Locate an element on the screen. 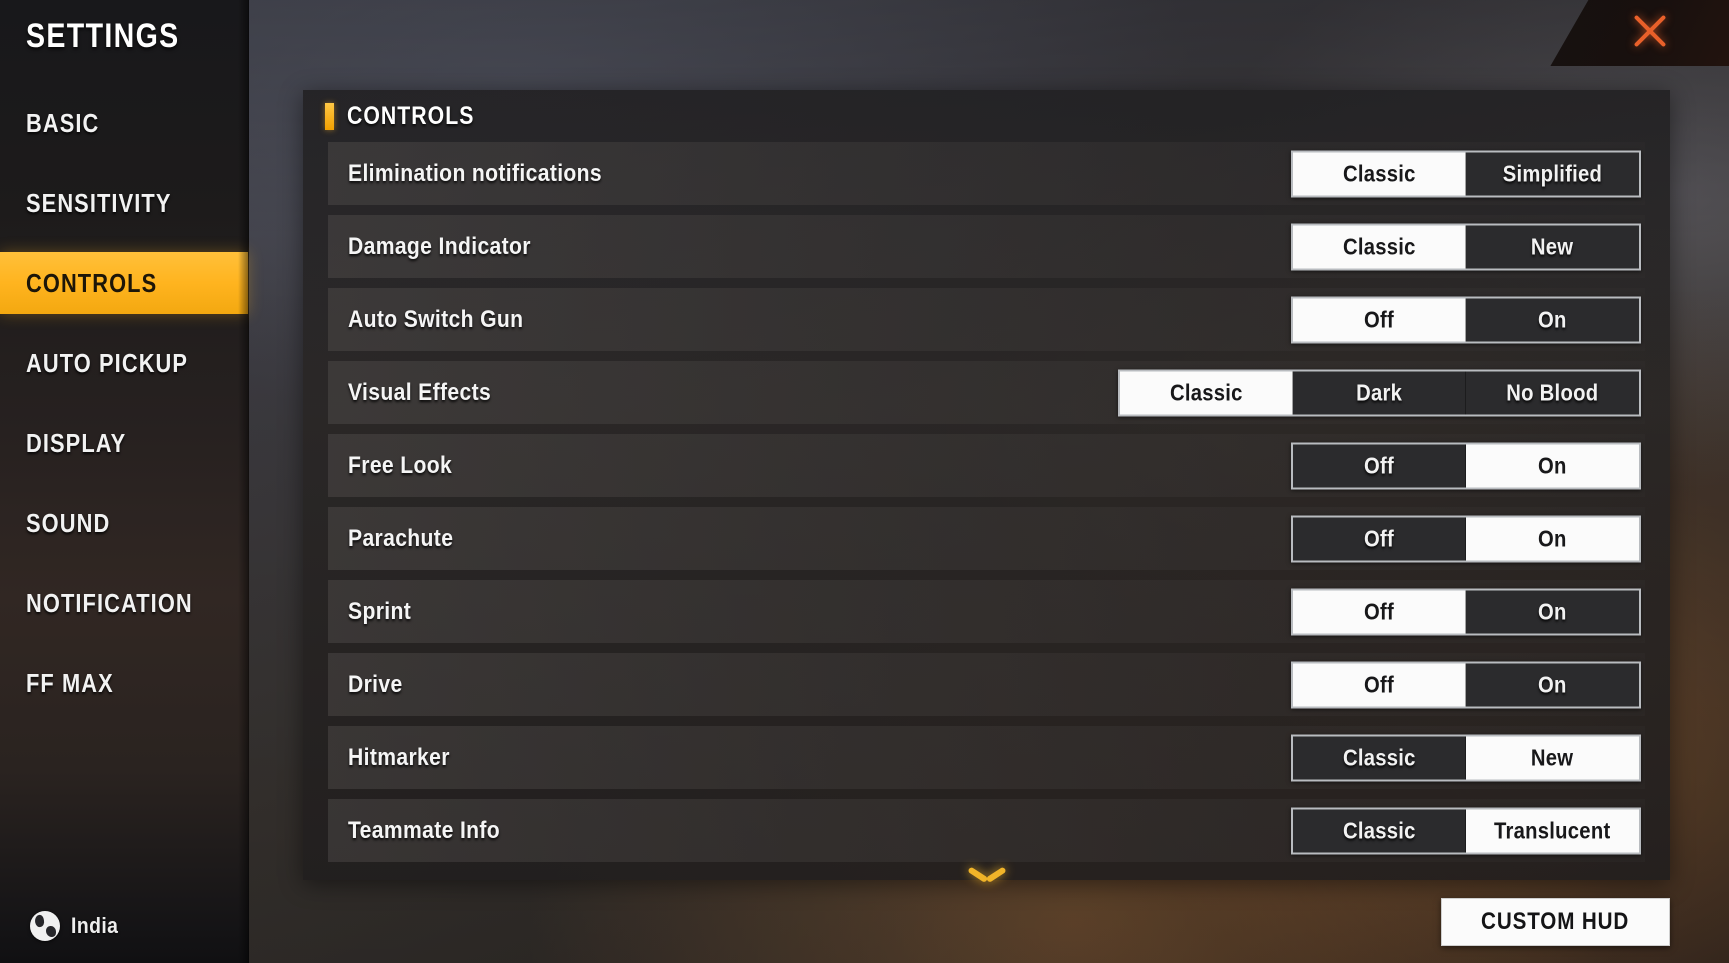 The image size is (1729, 963). setting-row: Teammate Info Classic Translucent is located at coordinates (986, 830).